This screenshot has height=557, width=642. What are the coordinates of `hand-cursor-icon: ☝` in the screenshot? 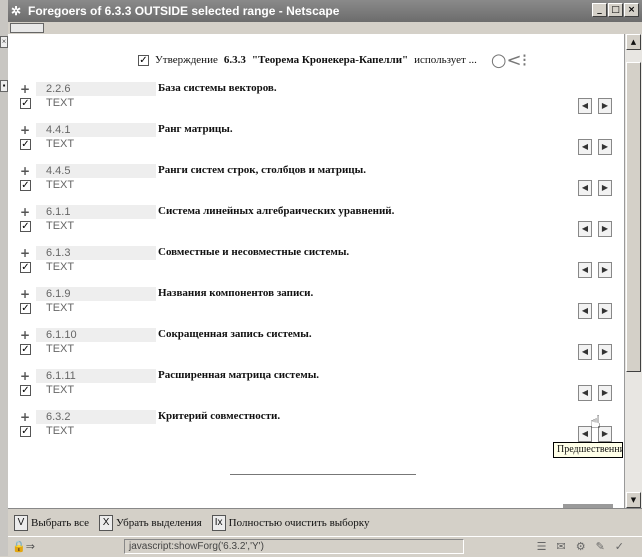 It's located at (595, 422).